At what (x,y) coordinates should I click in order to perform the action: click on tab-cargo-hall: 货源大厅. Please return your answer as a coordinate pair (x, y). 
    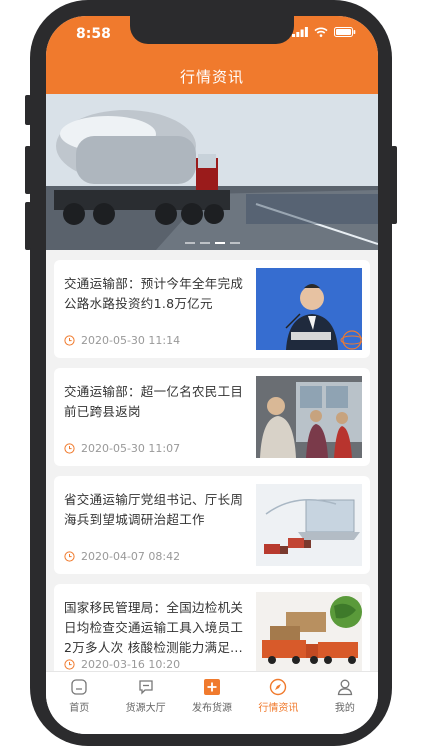
    Looking at the image, I should click on (145, 703).